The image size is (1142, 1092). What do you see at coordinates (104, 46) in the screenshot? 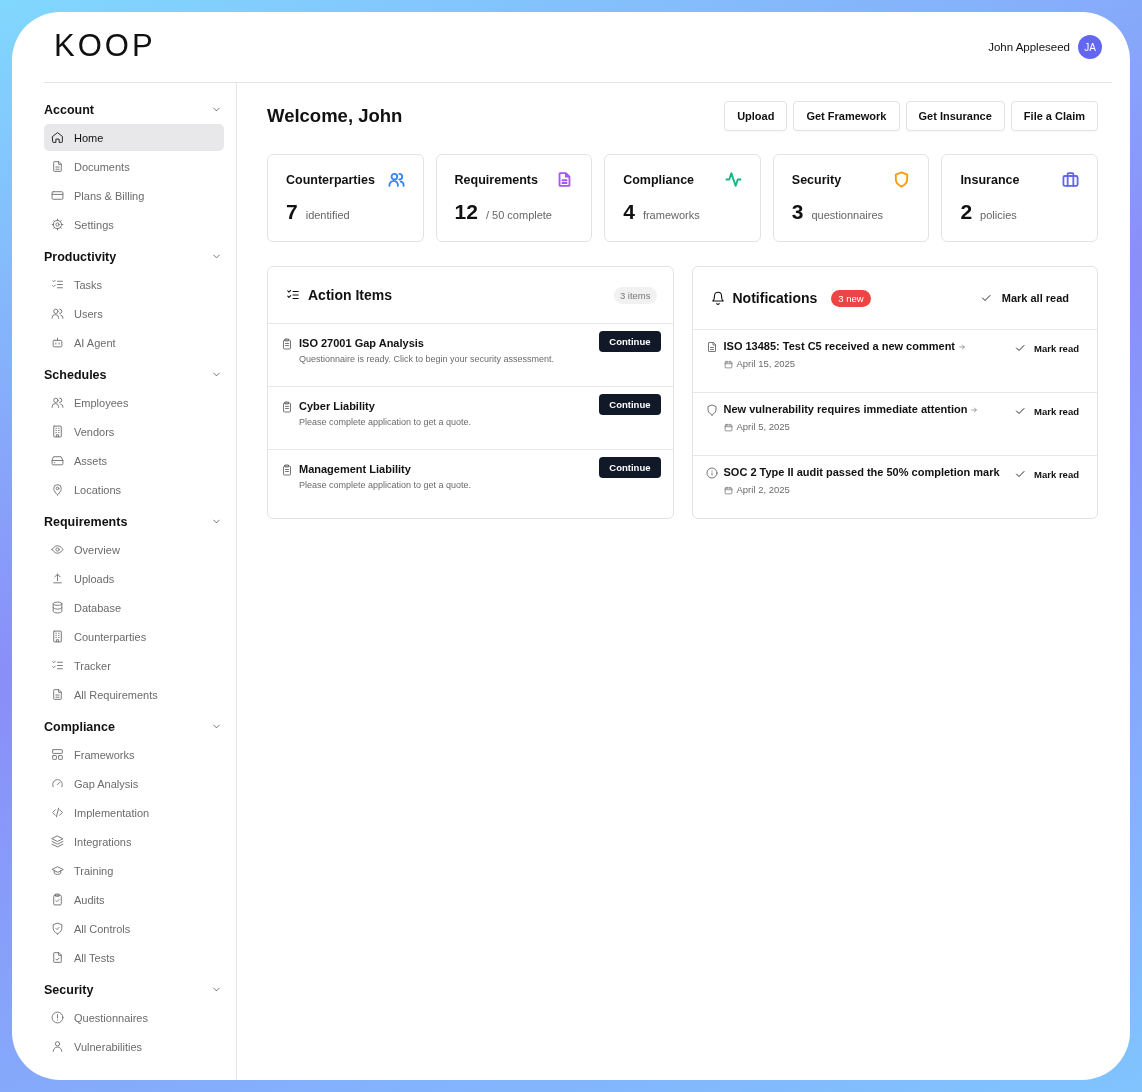
I see `logo: KOOP` at bounding box center [104, 46].